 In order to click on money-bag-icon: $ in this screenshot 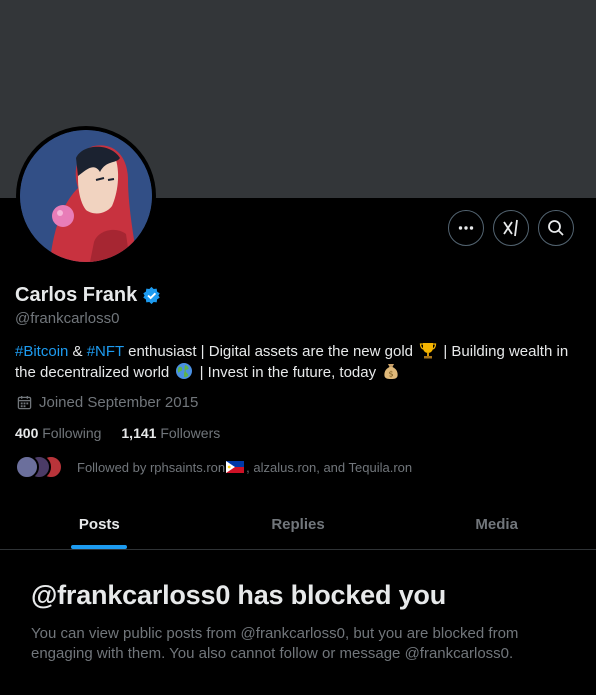, I will do `click(391, 371)`.